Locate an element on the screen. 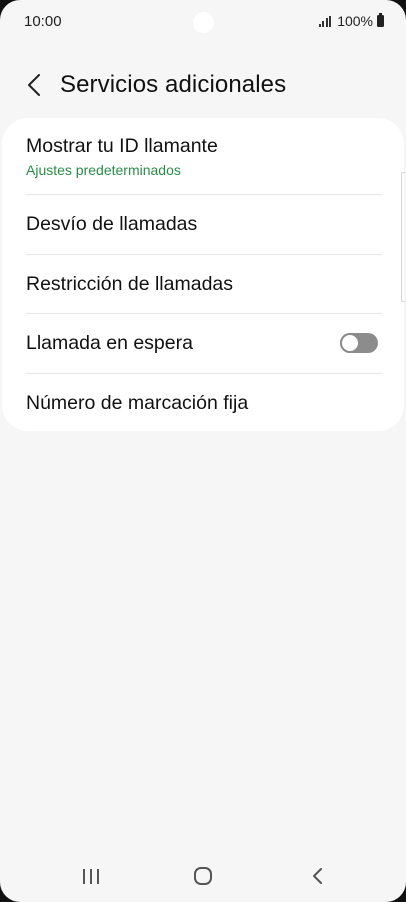  setting-call-barring: Restricción de llamadas is located at coordinates (203, 284).